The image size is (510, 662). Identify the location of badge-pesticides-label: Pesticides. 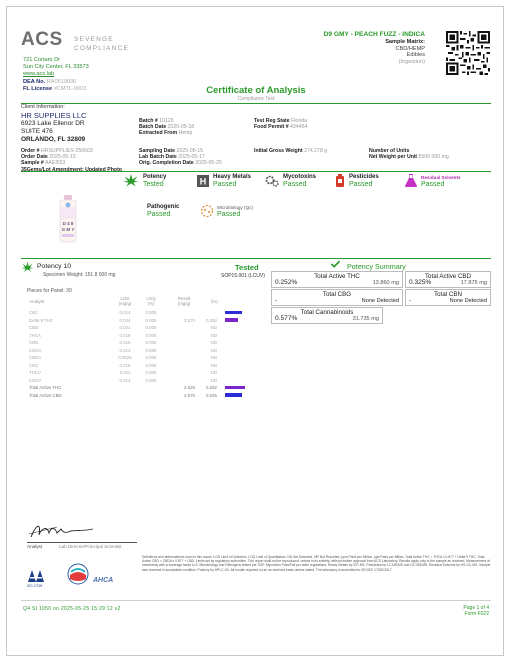
(364, 177).